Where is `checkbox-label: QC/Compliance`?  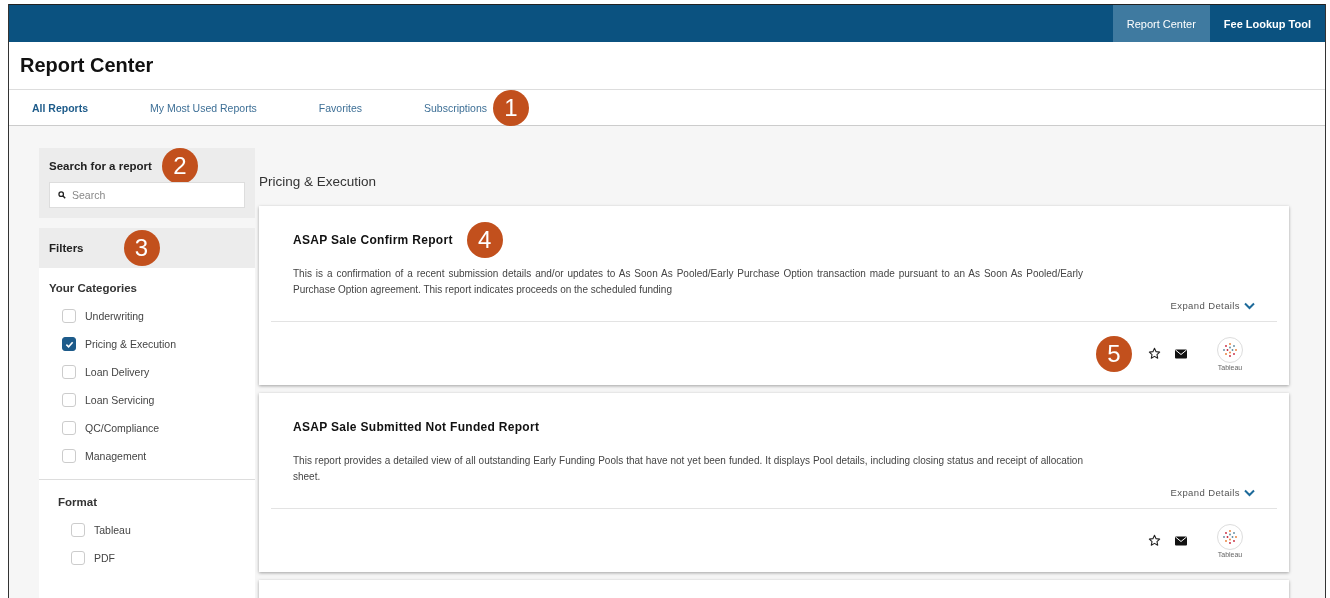
checkbox-label: QC/Compliance is located at coordinates (122, 428).